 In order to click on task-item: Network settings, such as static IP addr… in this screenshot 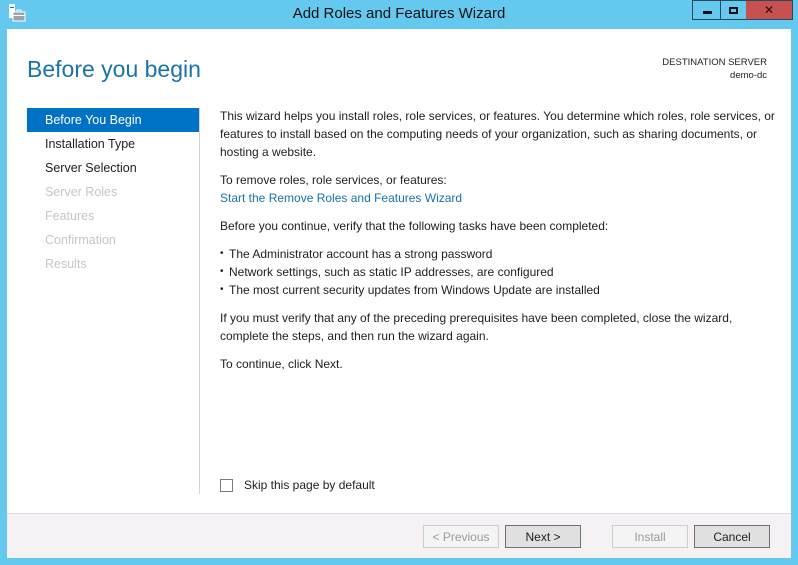, I will do `click(500, 272)`.